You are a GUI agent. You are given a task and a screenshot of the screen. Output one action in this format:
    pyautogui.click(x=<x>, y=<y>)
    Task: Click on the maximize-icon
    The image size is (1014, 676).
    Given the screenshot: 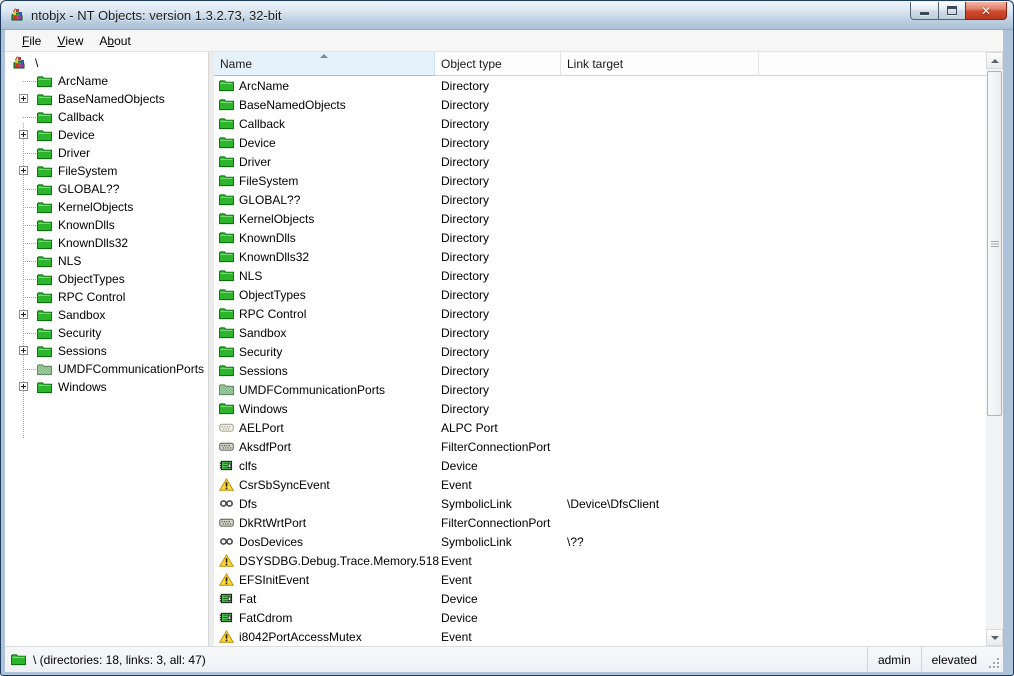 What is the action you would take?
    pyautogui.click(x=952, y=10)
    